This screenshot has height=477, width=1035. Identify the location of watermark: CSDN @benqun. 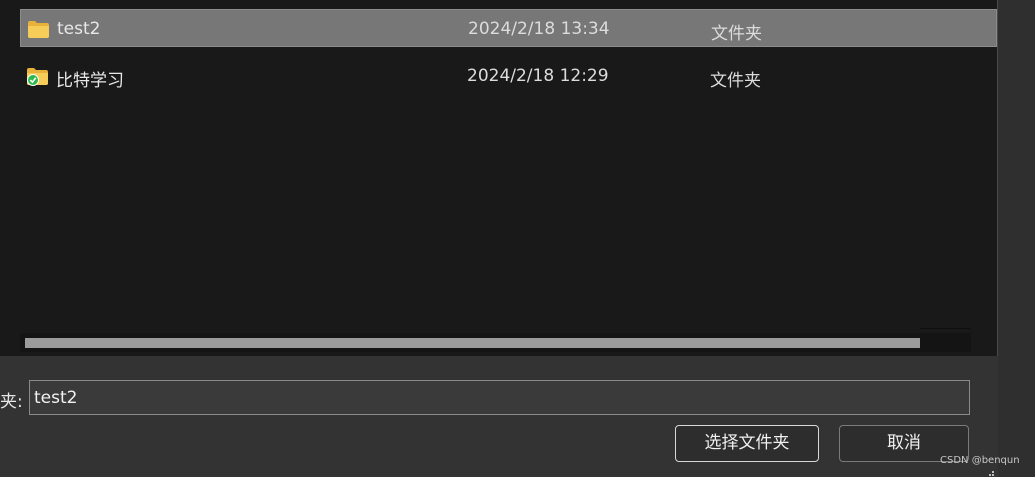
(980, 460).